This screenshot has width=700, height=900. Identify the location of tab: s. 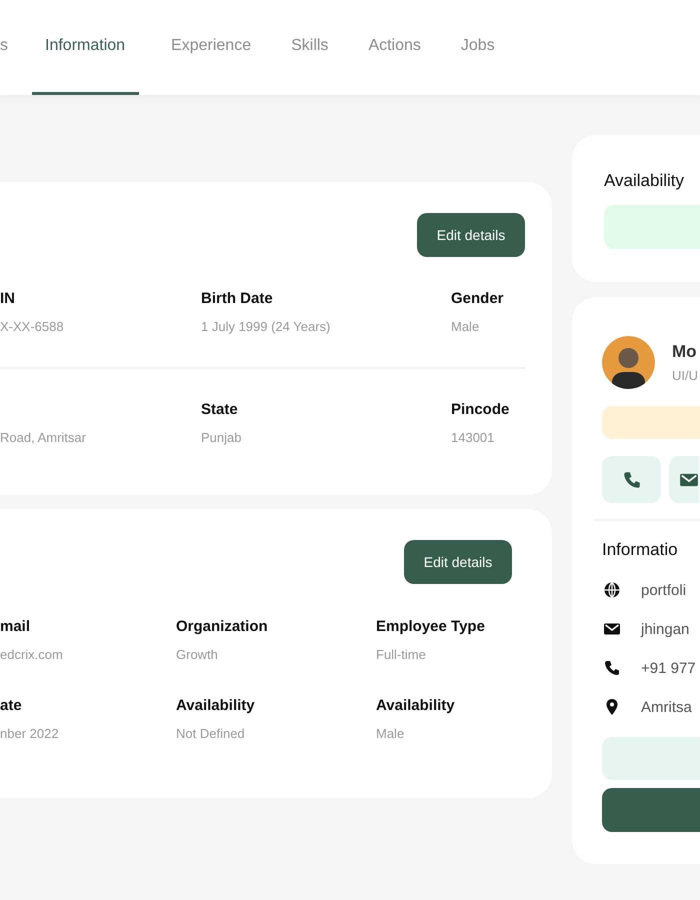
(16, 47).